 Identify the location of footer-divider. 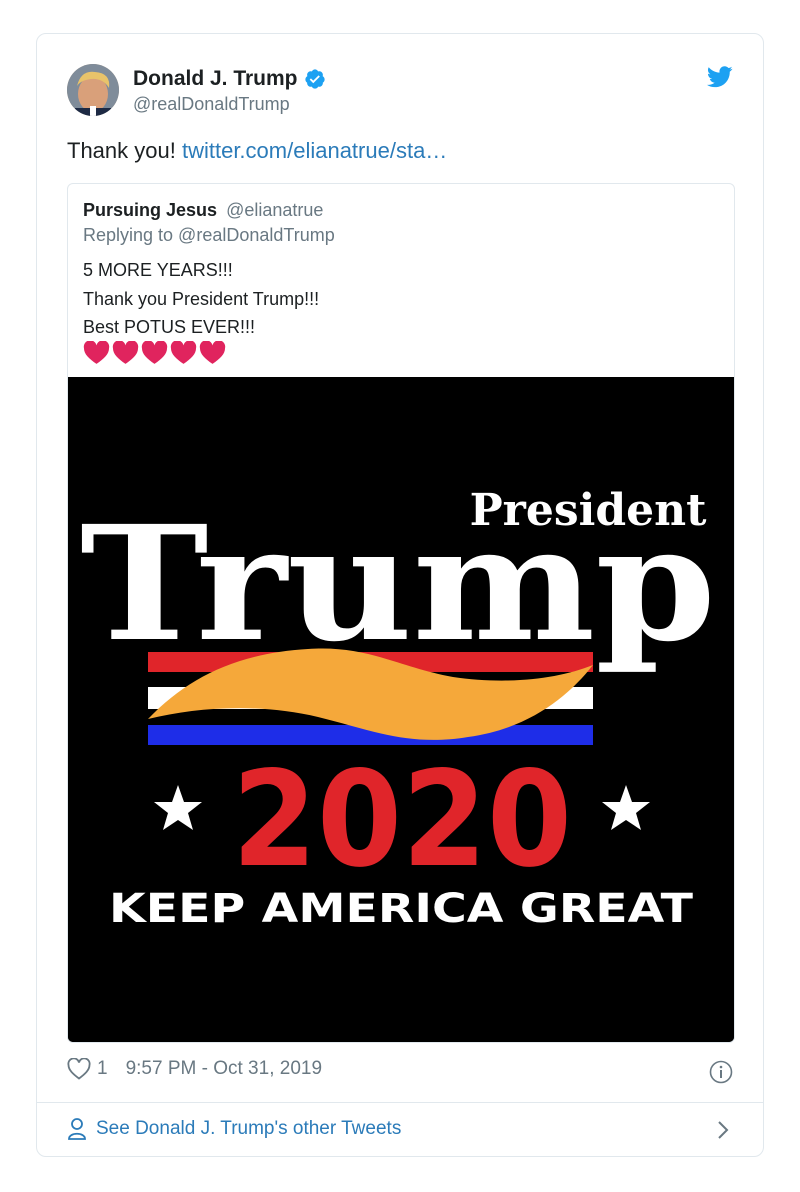
(400, 1102).